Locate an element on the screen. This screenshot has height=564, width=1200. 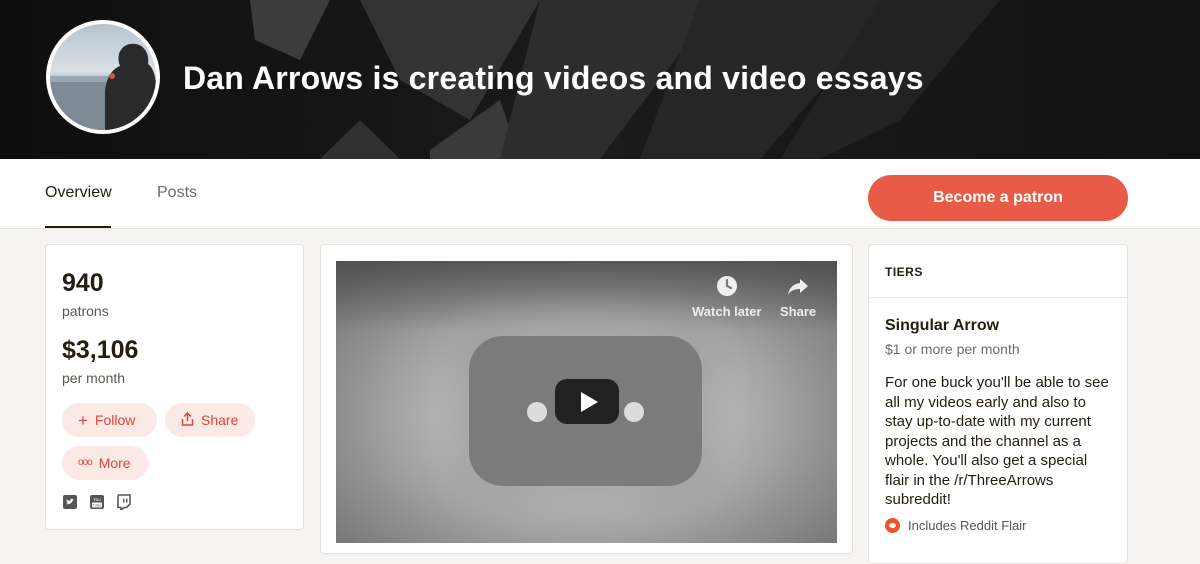
tiers-header: TIERS is located at coordinates (998, 271).